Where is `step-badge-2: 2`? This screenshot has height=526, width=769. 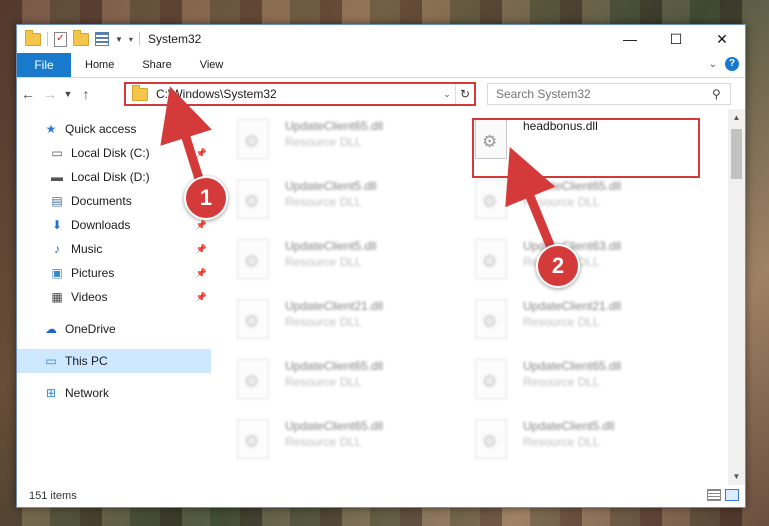 step-badge-2: 2 is located at coordinates (558, 266).